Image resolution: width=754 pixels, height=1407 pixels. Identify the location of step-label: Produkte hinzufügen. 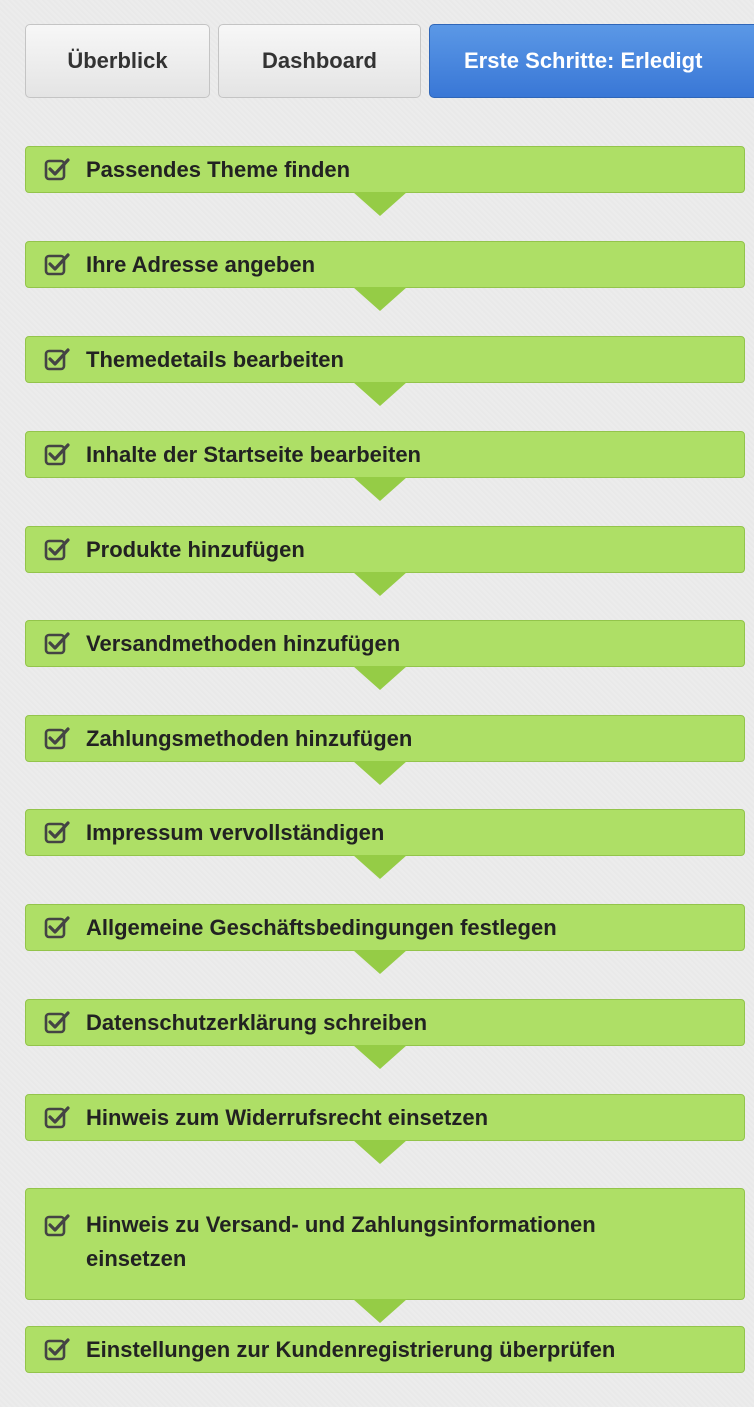
(195, 549).